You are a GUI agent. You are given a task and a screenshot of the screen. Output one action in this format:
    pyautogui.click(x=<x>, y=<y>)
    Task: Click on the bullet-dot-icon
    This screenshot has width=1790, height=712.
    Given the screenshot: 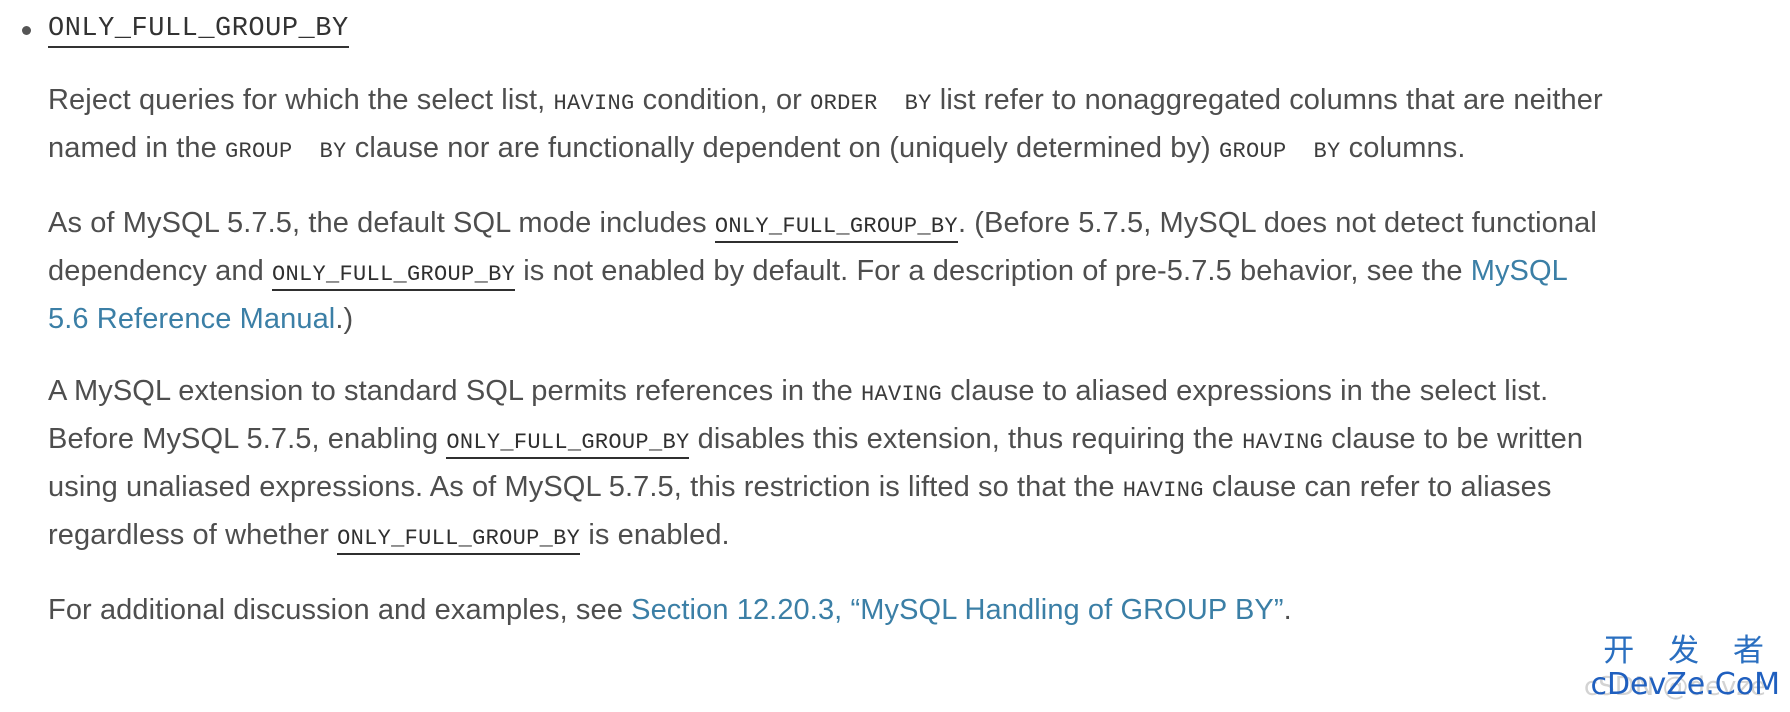 What is the action you would take?
    pyautogui.click(x=26, y=30)
    